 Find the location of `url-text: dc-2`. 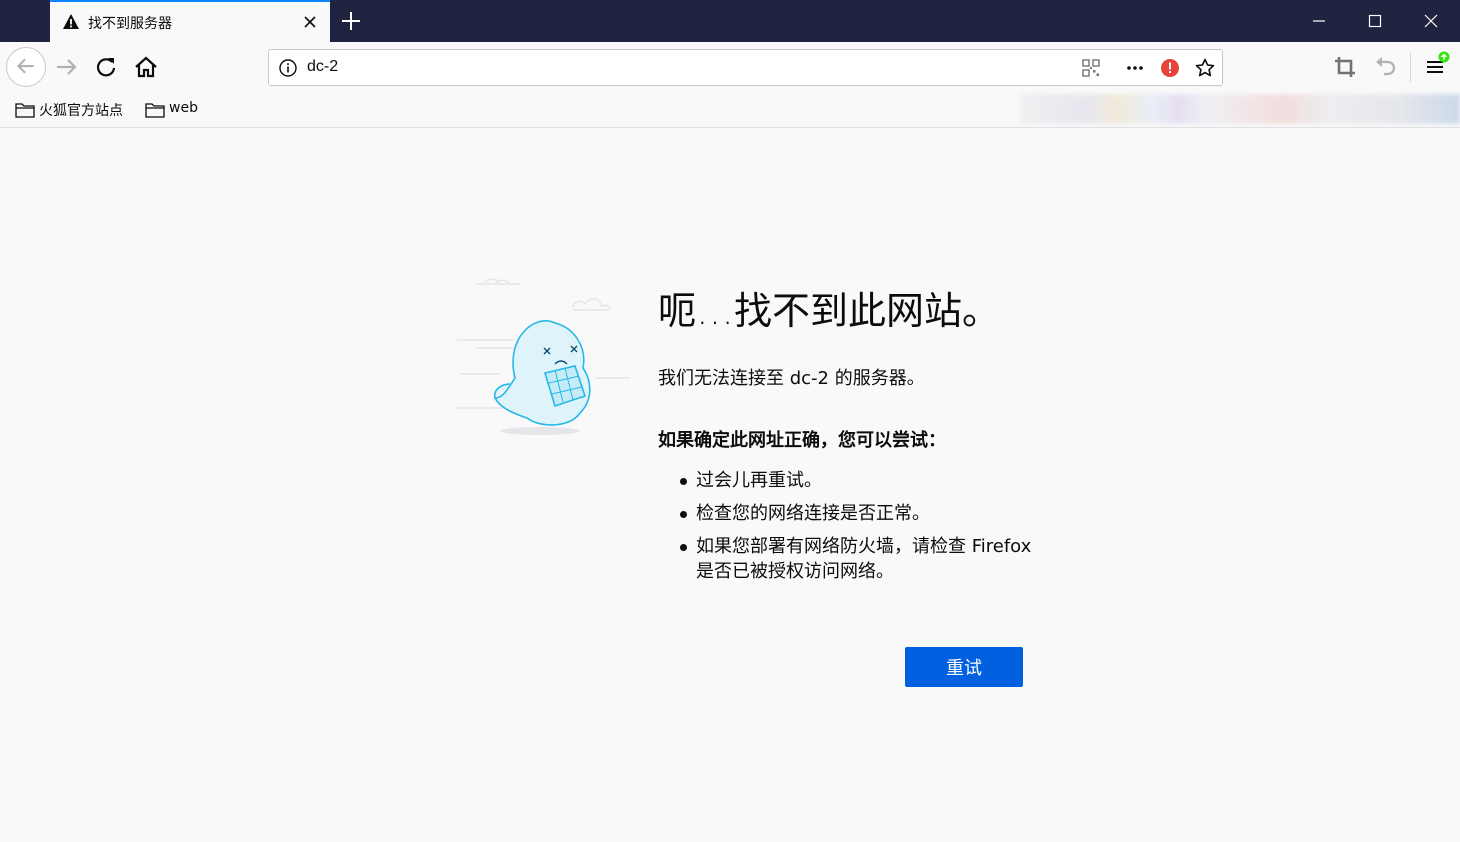

url-text: dc-2 is located at coordinates (322, 67).